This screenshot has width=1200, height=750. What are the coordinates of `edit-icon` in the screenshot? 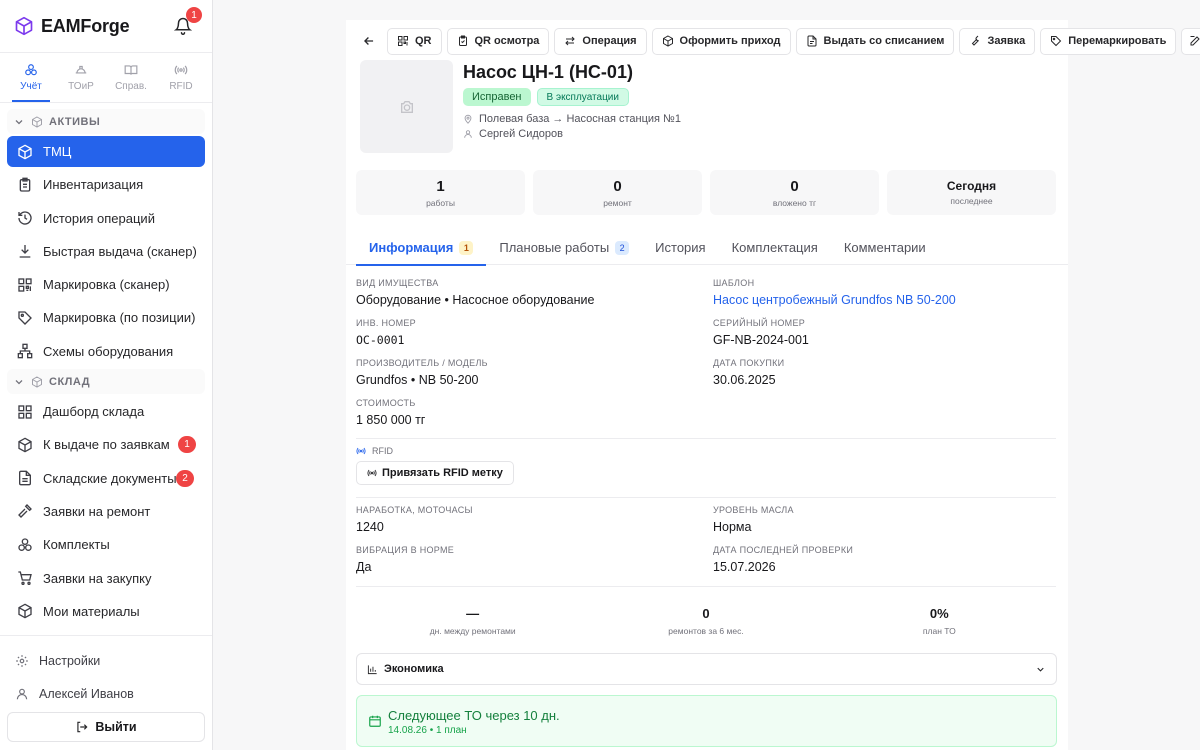 It's located at (1195, 41).